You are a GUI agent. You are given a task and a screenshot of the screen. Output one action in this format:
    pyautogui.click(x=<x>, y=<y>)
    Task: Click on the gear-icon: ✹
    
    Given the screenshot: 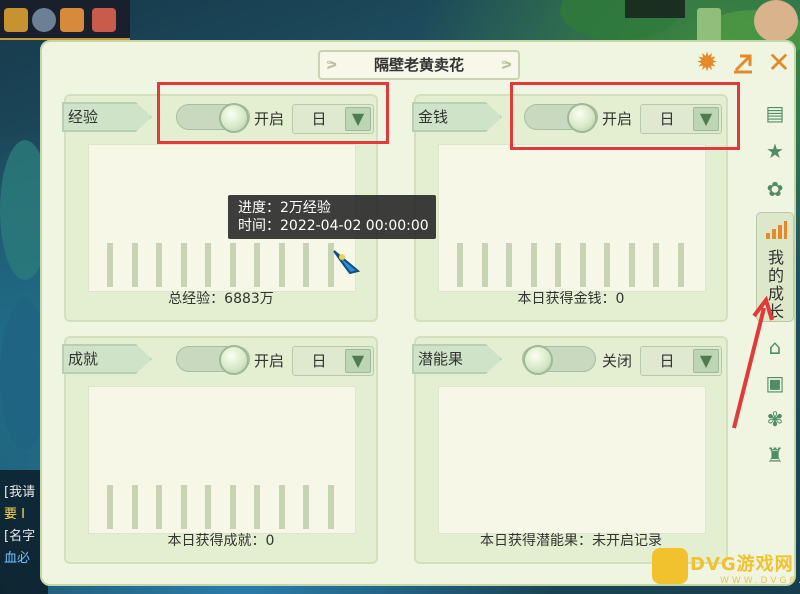 What is the action you would take?
    pyautogui.click(x=707, y=63)
    